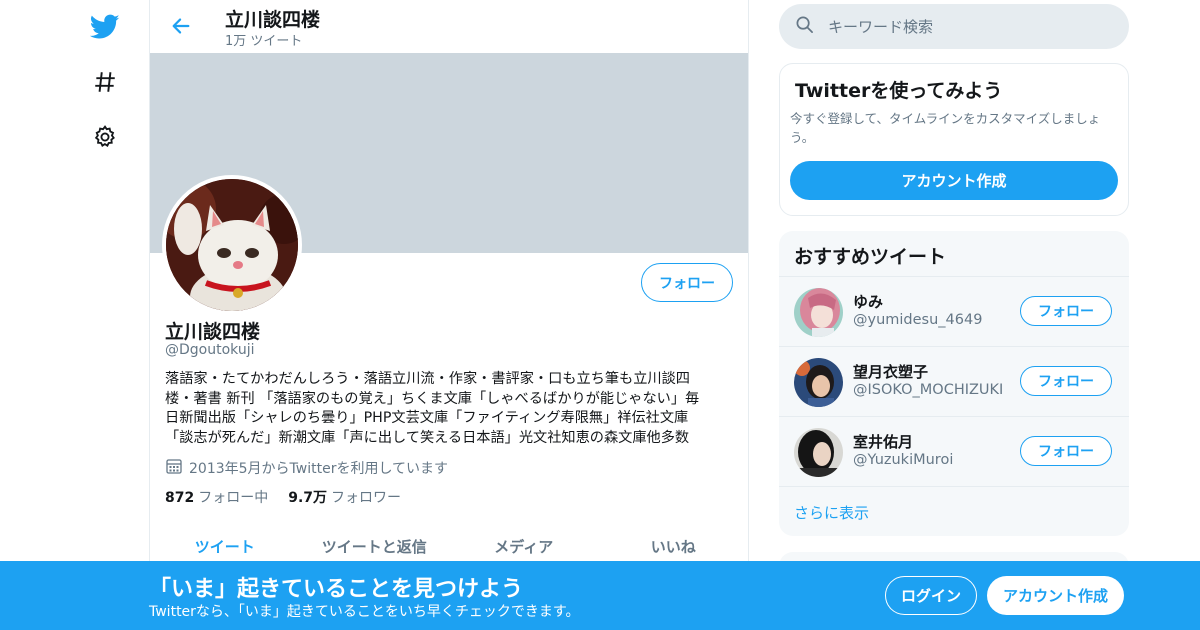 This screenshot has height=630, width=1200. Describe the element at coordinates (432, 398) in the screenshot. I see `bio-line: 楼・著書 新刊 「落語家のもの覚え」ちくま文庫「しゃべるばかりが能じゃない」毎` at that location.